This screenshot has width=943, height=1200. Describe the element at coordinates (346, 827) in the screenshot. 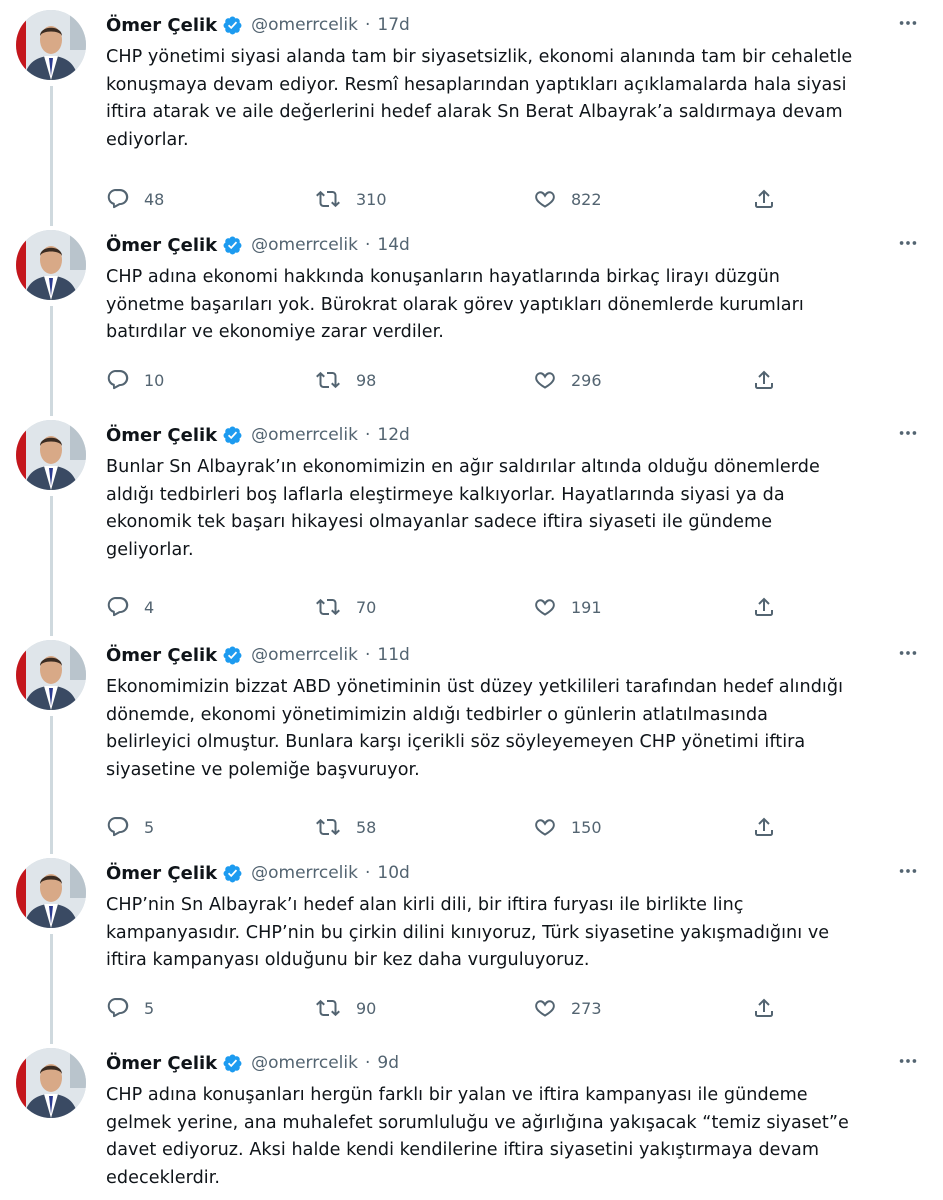

I see `retweet-button: 58` at that location.